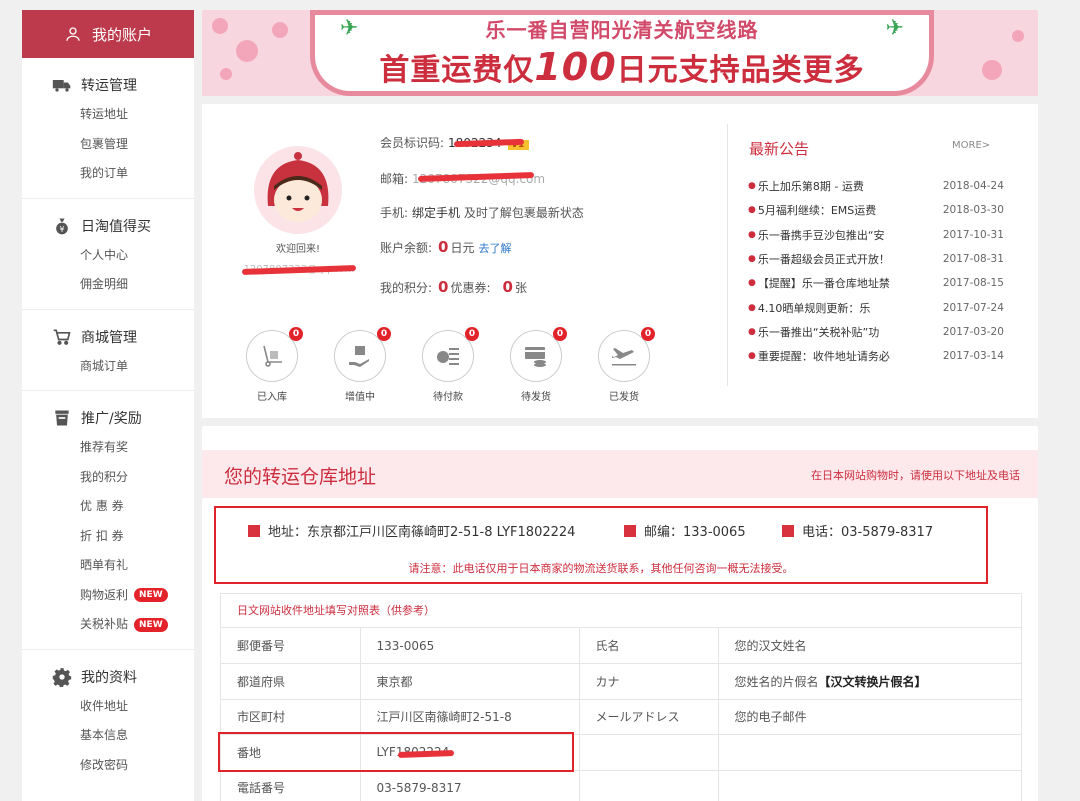  I want to click on stat-value-added: 0 增值中, so click(360, 365).